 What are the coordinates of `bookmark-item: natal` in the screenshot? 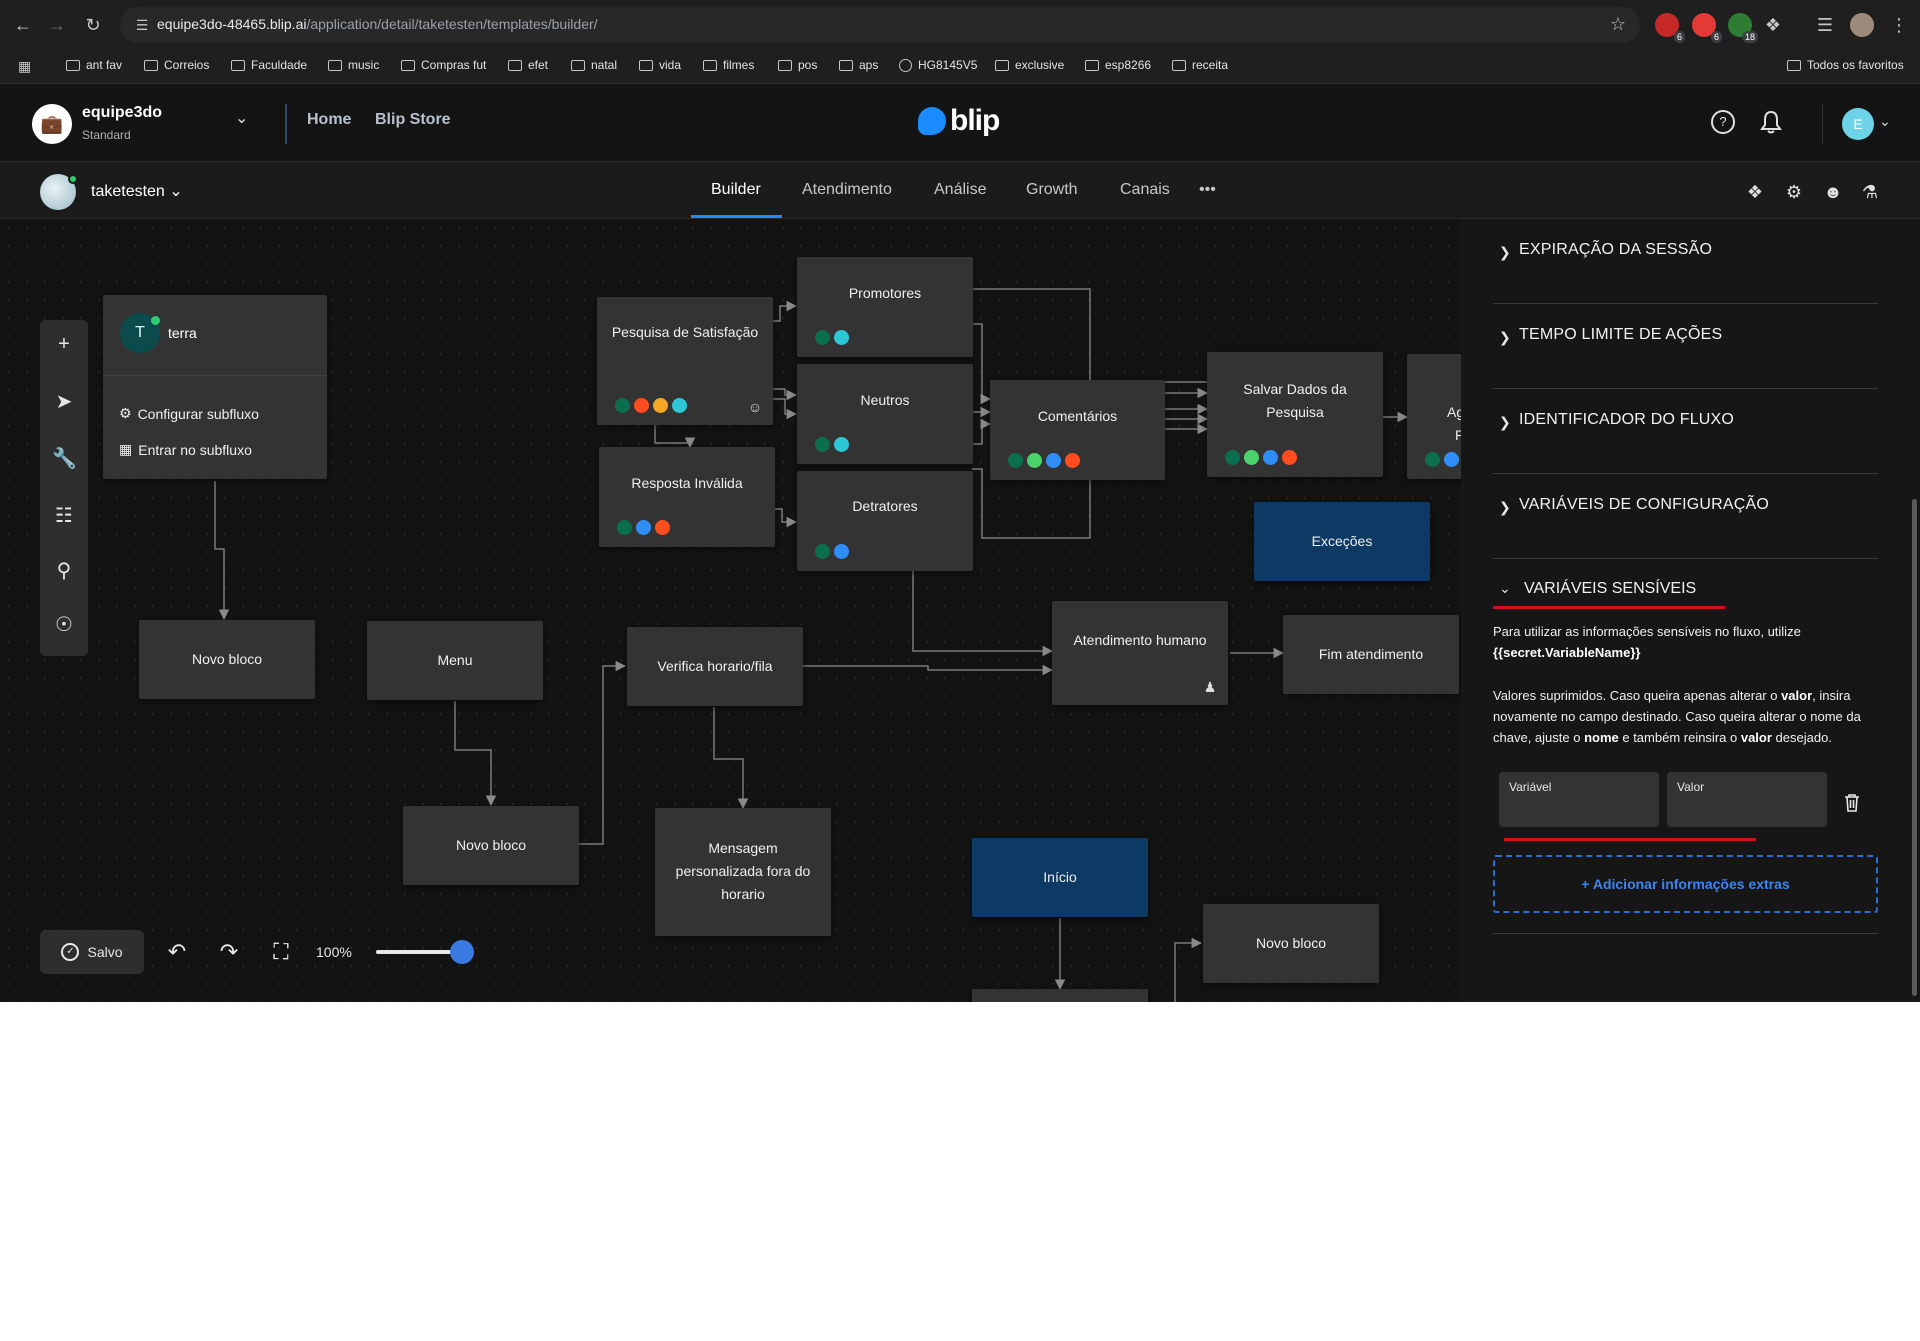 It's located at (594, 65).